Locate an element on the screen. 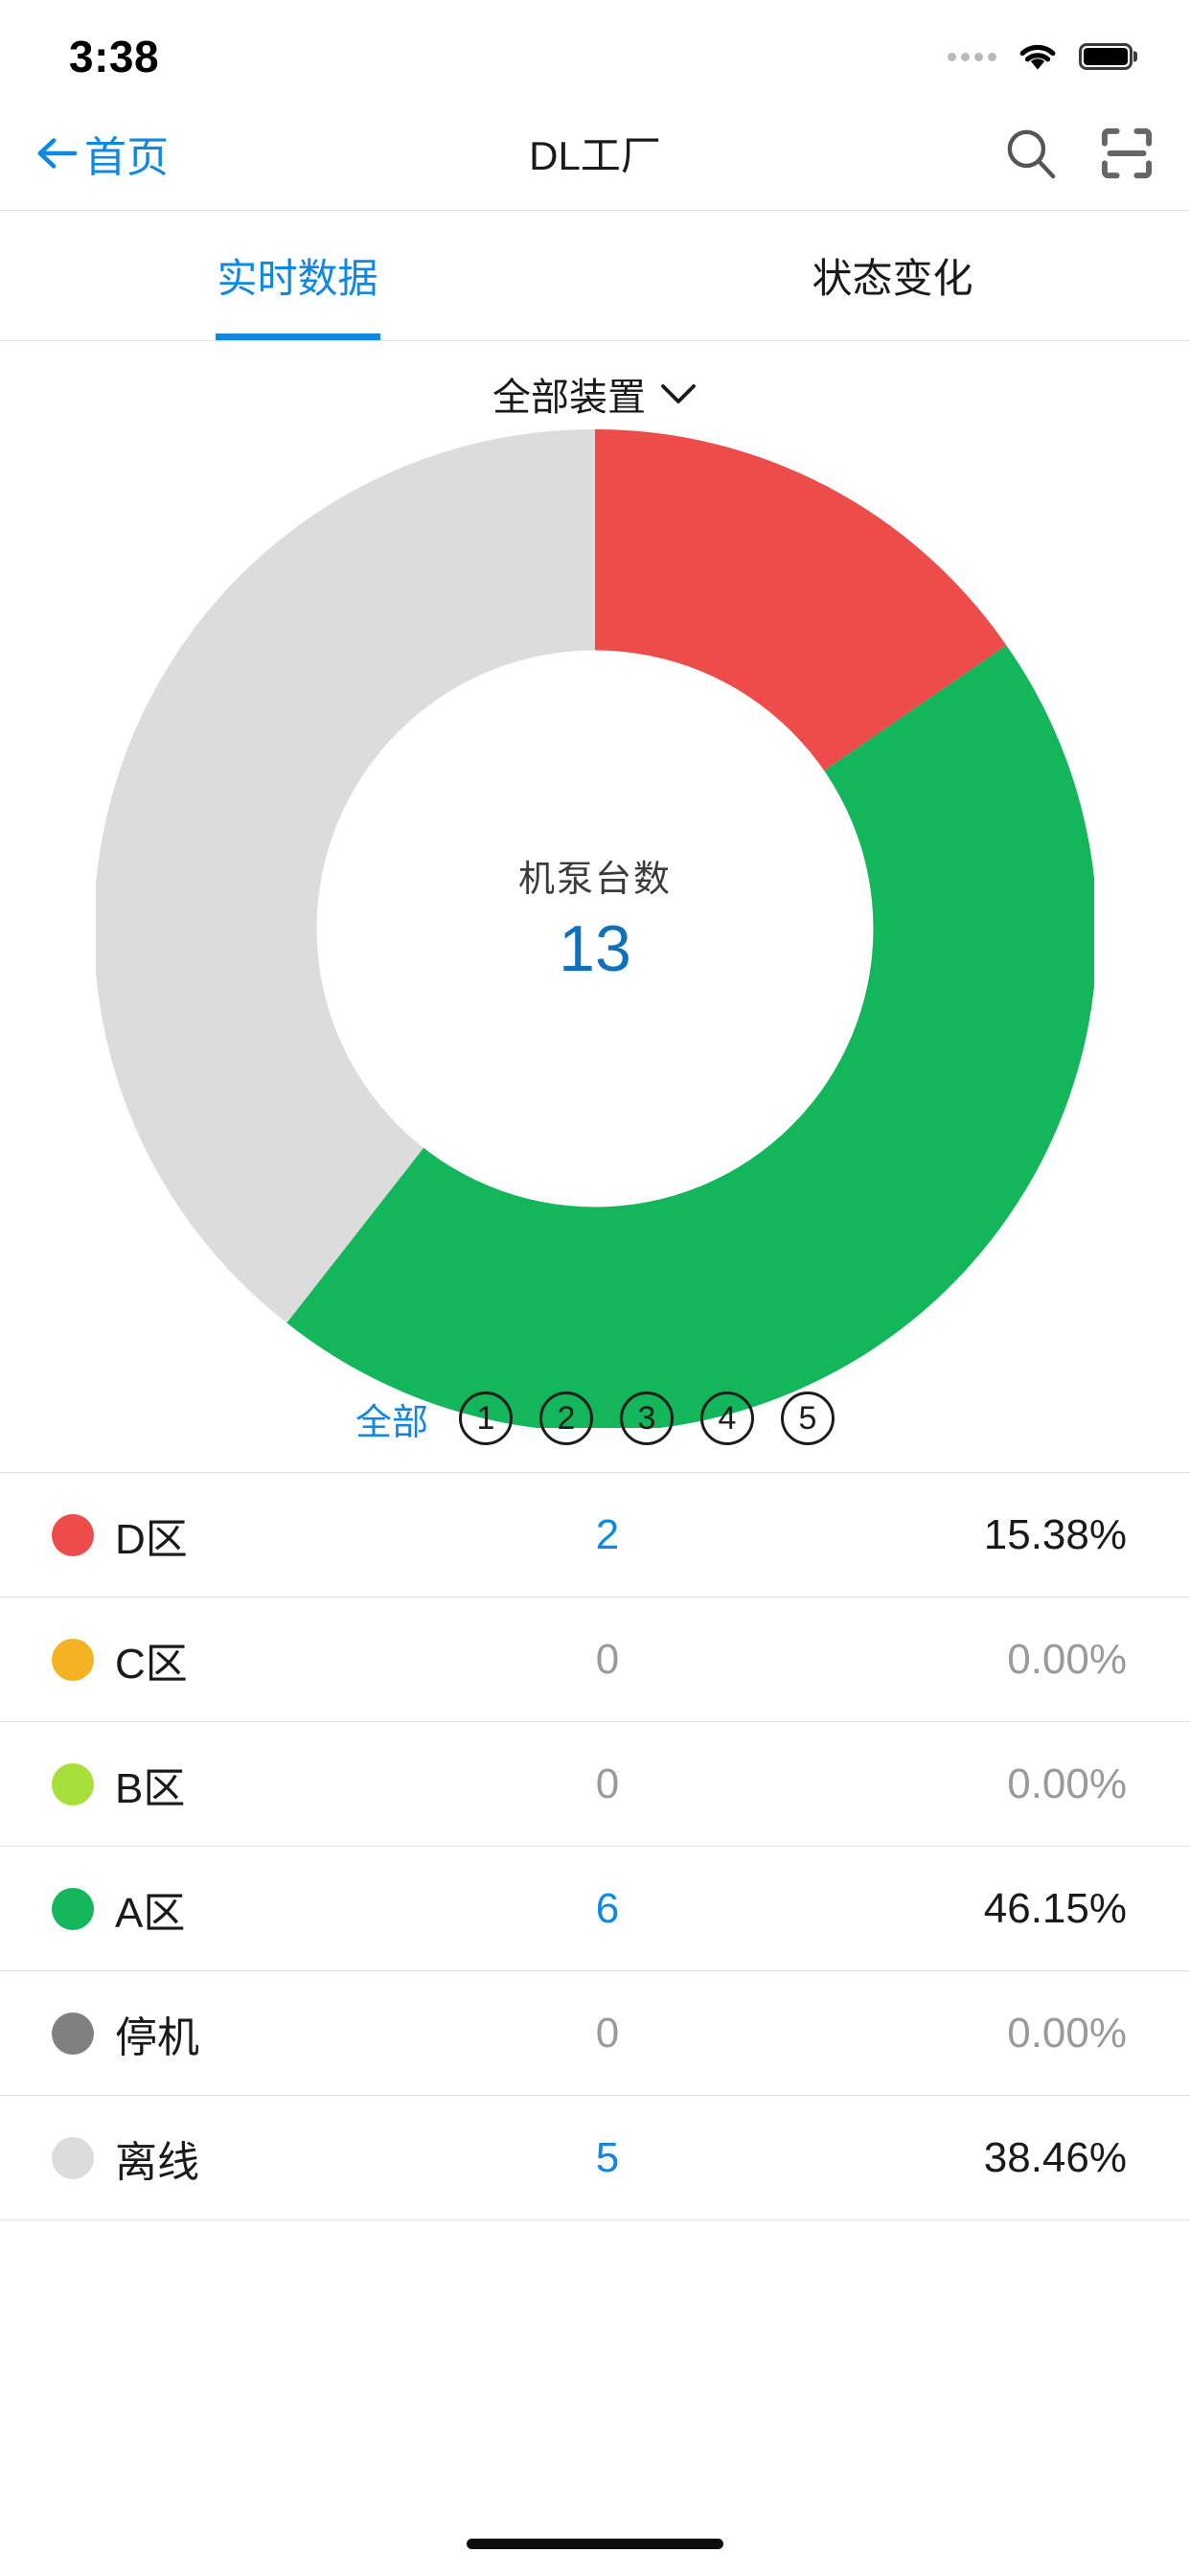 The image size is (1190, 2576). tab-bar: 实时数据 状态变化 is located at coordinates (595, 276).